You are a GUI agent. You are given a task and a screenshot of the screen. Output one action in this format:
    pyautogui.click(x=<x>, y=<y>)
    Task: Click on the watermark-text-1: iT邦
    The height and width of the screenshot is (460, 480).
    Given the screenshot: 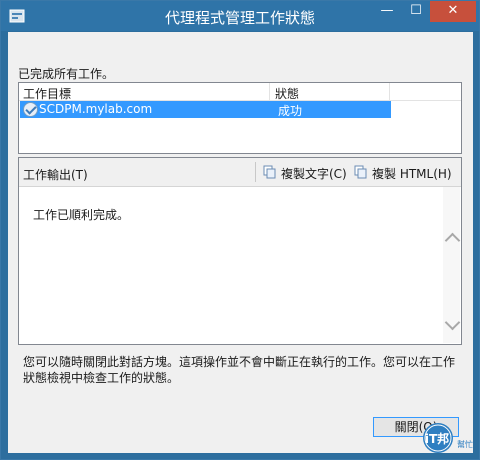 What is the action you would take?
    pyautogui.click(x=437, y=438)
    